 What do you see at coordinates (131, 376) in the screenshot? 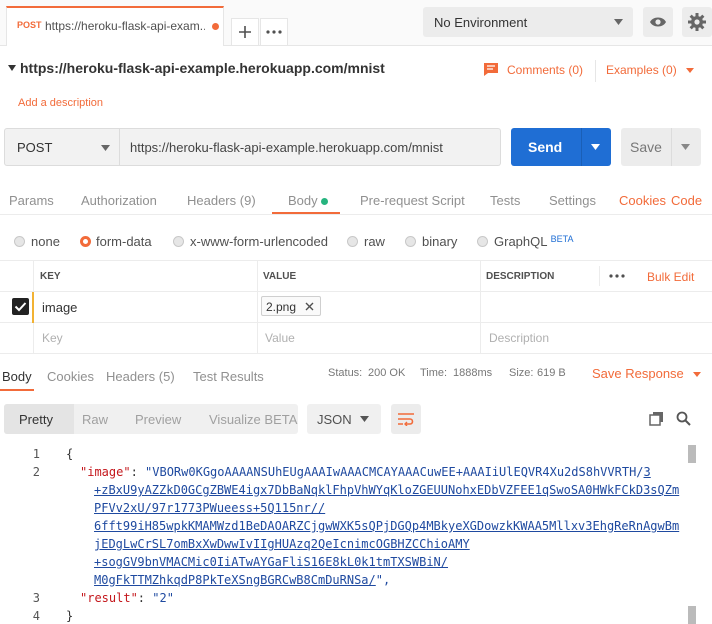
I see `response-headers-label: Headers` at bounding box center [131, 376].